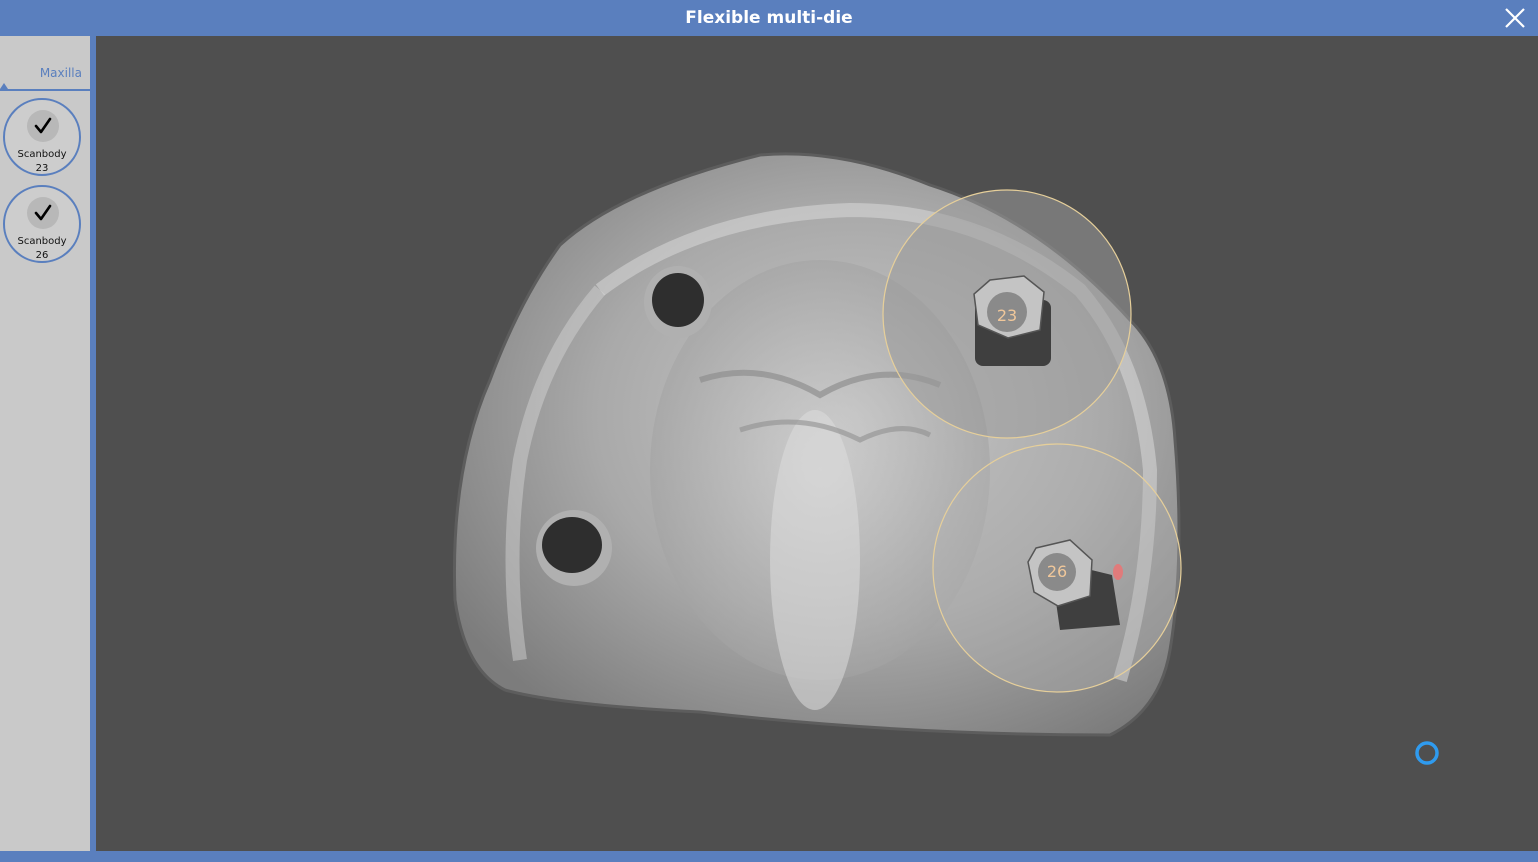 The height and width of the screenshot is (862, 1538). I want to click on scanbody-26-number: 26, so click(1057, 571).